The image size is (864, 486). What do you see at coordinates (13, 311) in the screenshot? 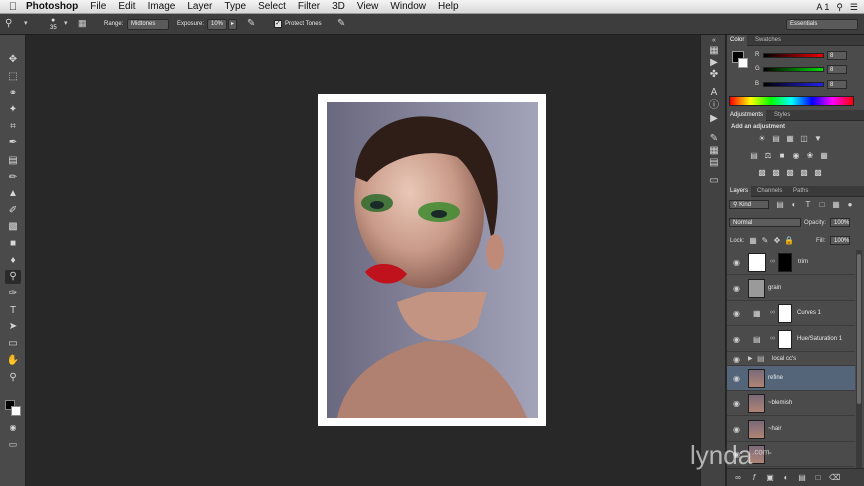
I see `type-tool-icon: T` at bounding box center [13, 311].